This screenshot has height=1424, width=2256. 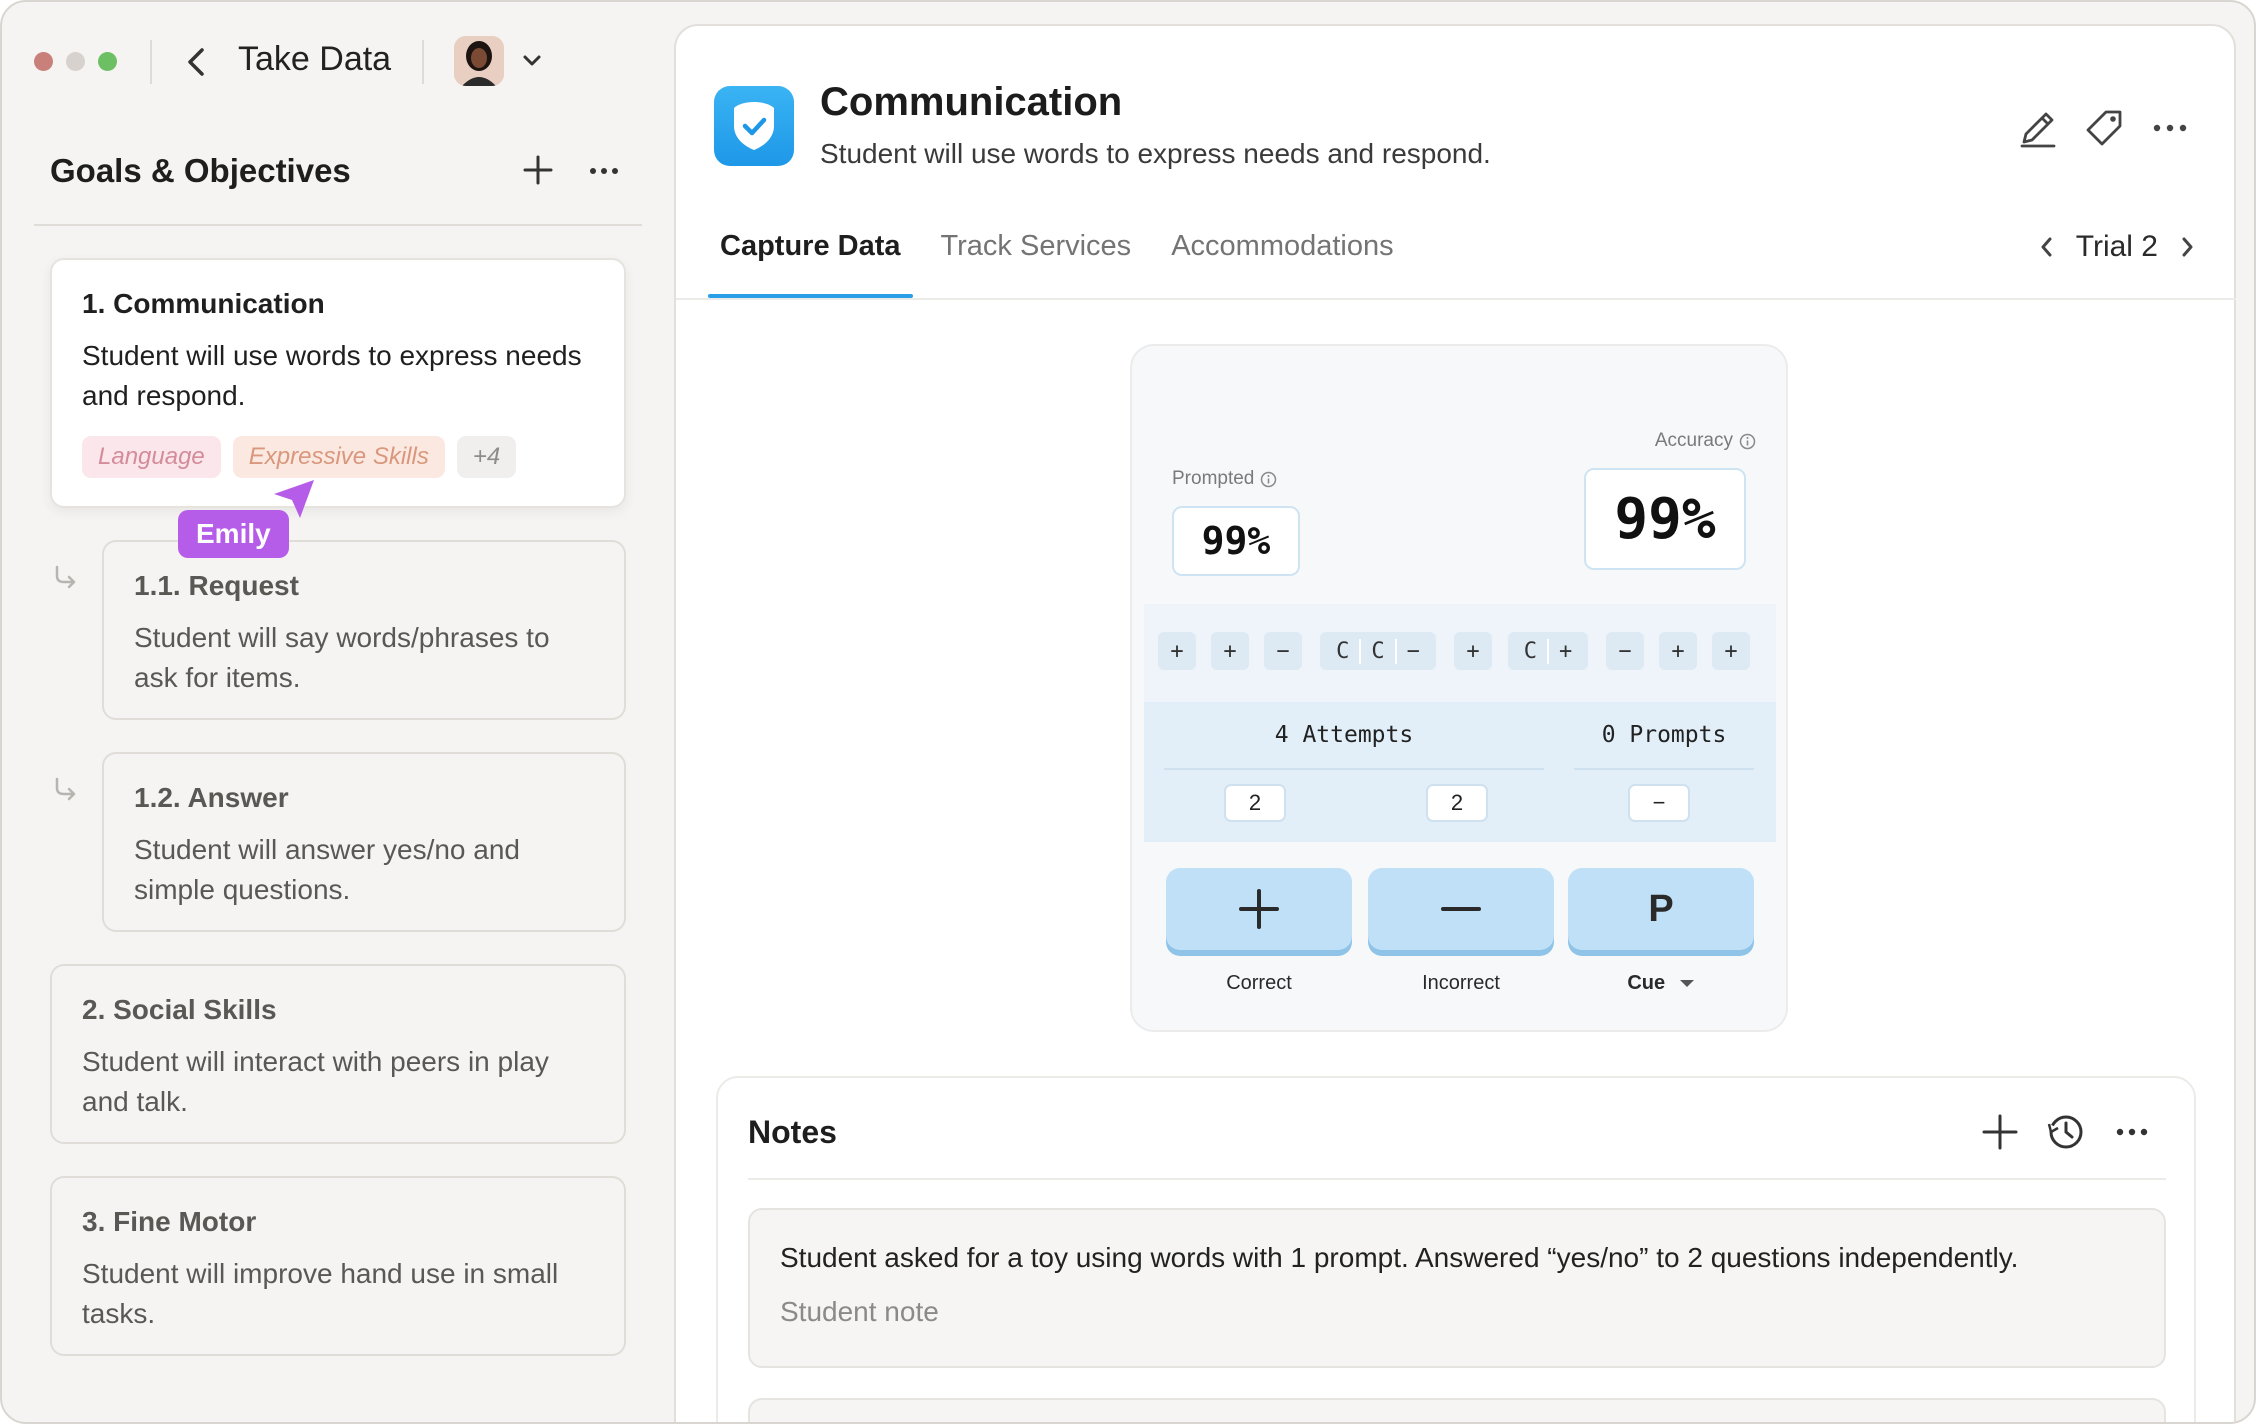 I want to click on tag-language: Language, so click(x=151, y=457).